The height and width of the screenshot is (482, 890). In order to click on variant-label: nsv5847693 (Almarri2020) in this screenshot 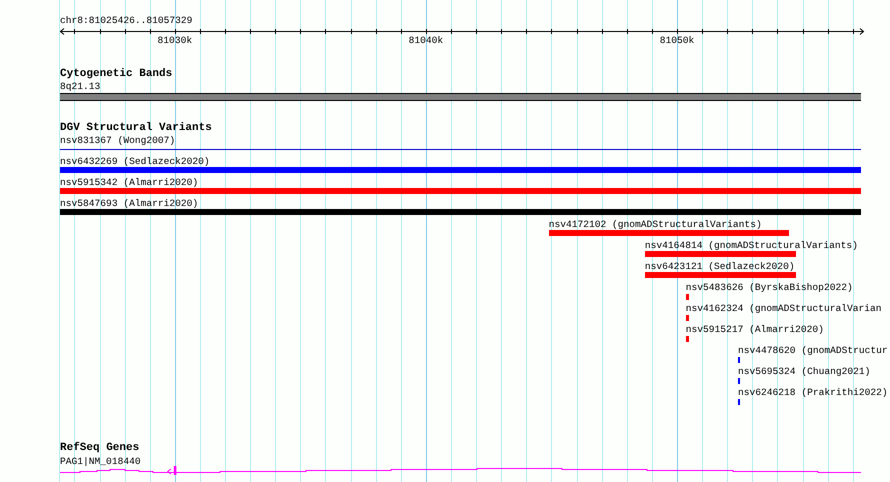, I will do `click(129, 203)`.